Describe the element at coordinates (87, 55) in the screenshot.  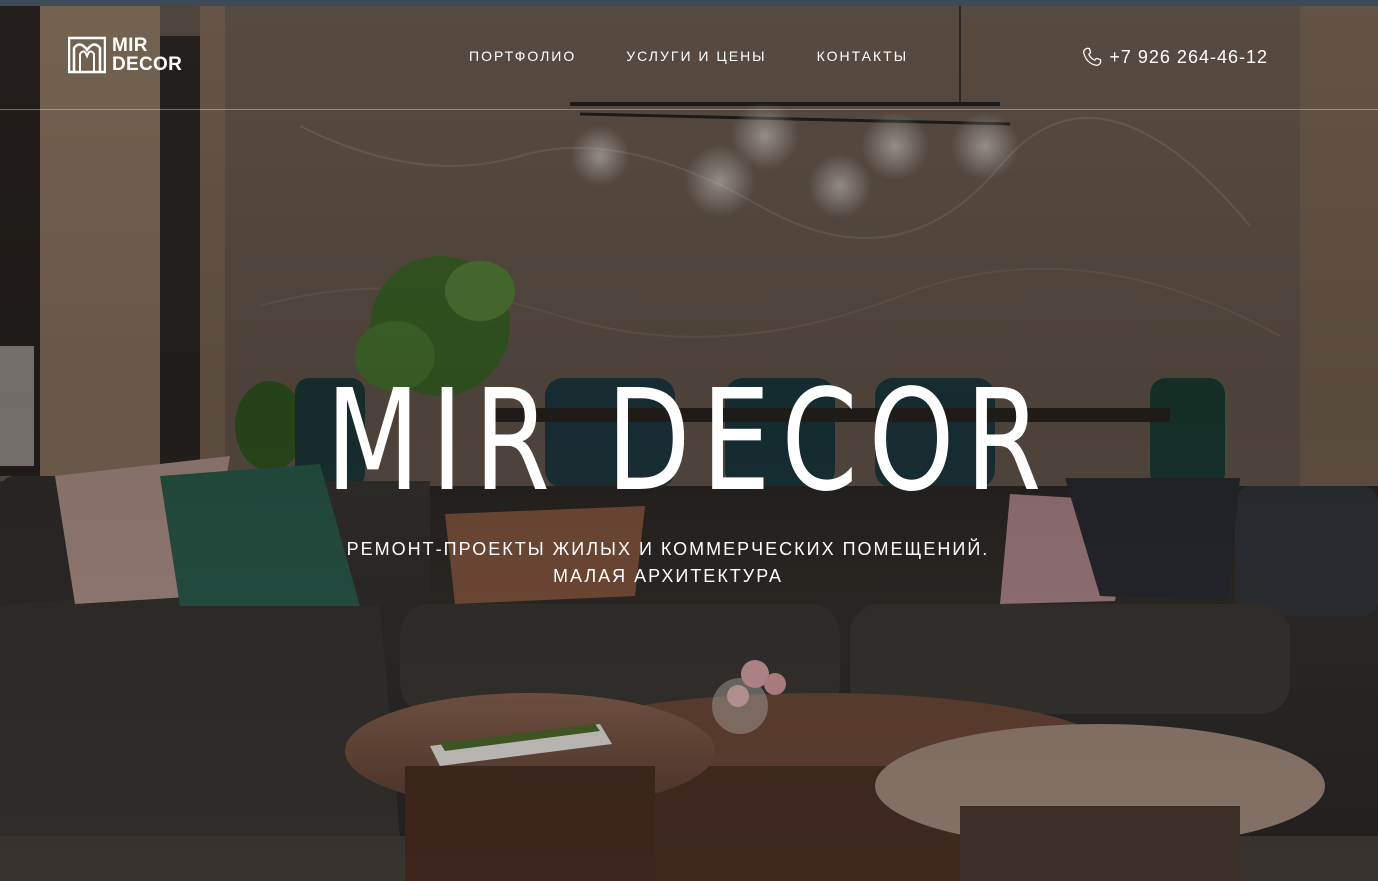
I see `logo-mark-icon` at that location.